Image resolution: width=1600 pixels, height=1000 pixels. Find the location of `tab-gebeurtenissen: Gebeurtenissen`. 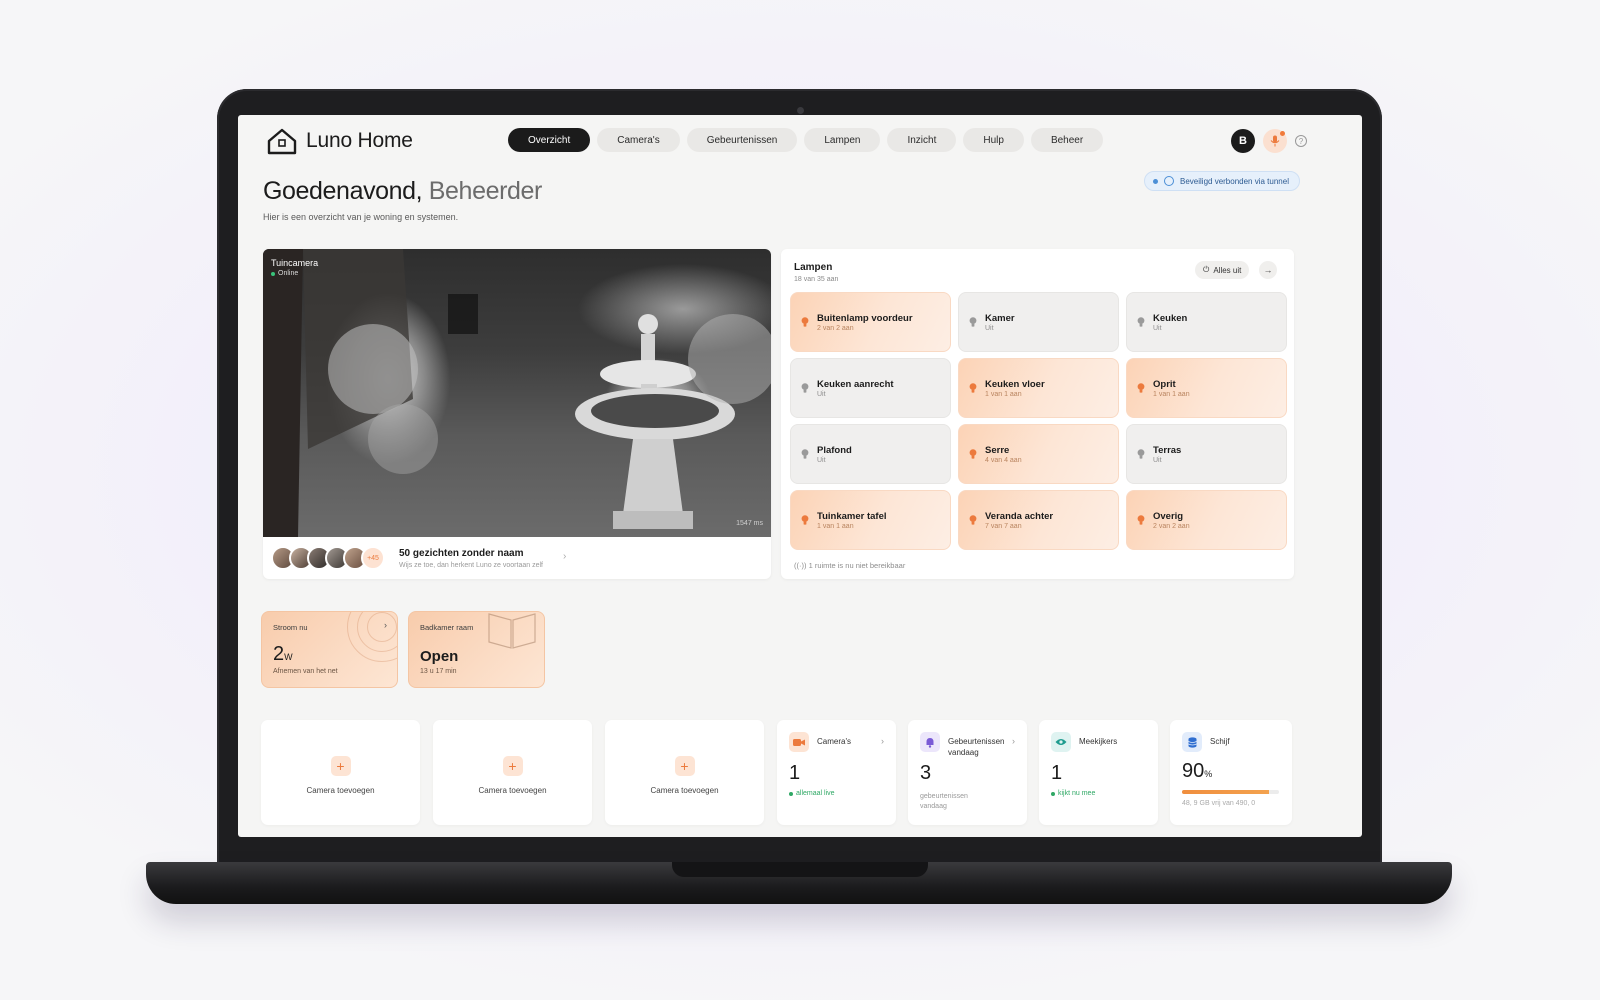

tab-gebeurtenissen: Gebeurtenissen is located at coordinates (742, 140).